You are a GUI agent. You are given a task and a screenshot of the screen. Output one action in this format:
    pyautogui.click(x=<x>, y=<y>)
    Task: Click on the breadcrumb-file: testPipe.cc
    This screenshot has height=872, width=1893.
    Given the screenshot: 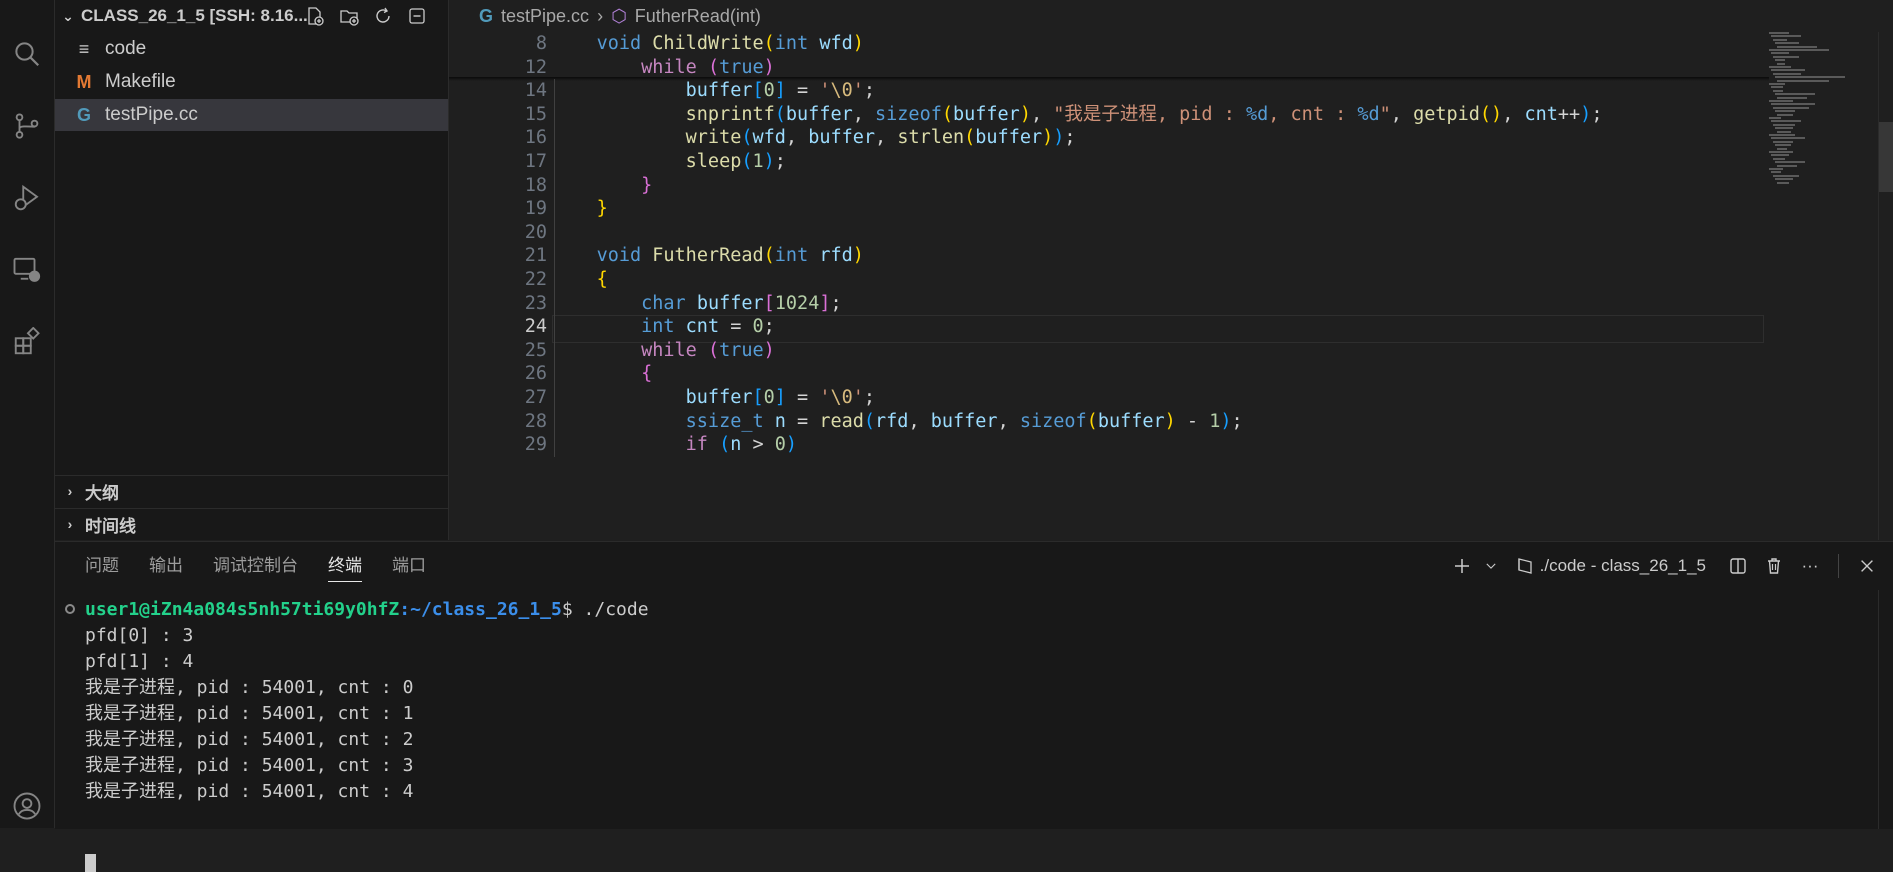 What is the action you would take?
    pyautogui.click(x=545, y=16)
    